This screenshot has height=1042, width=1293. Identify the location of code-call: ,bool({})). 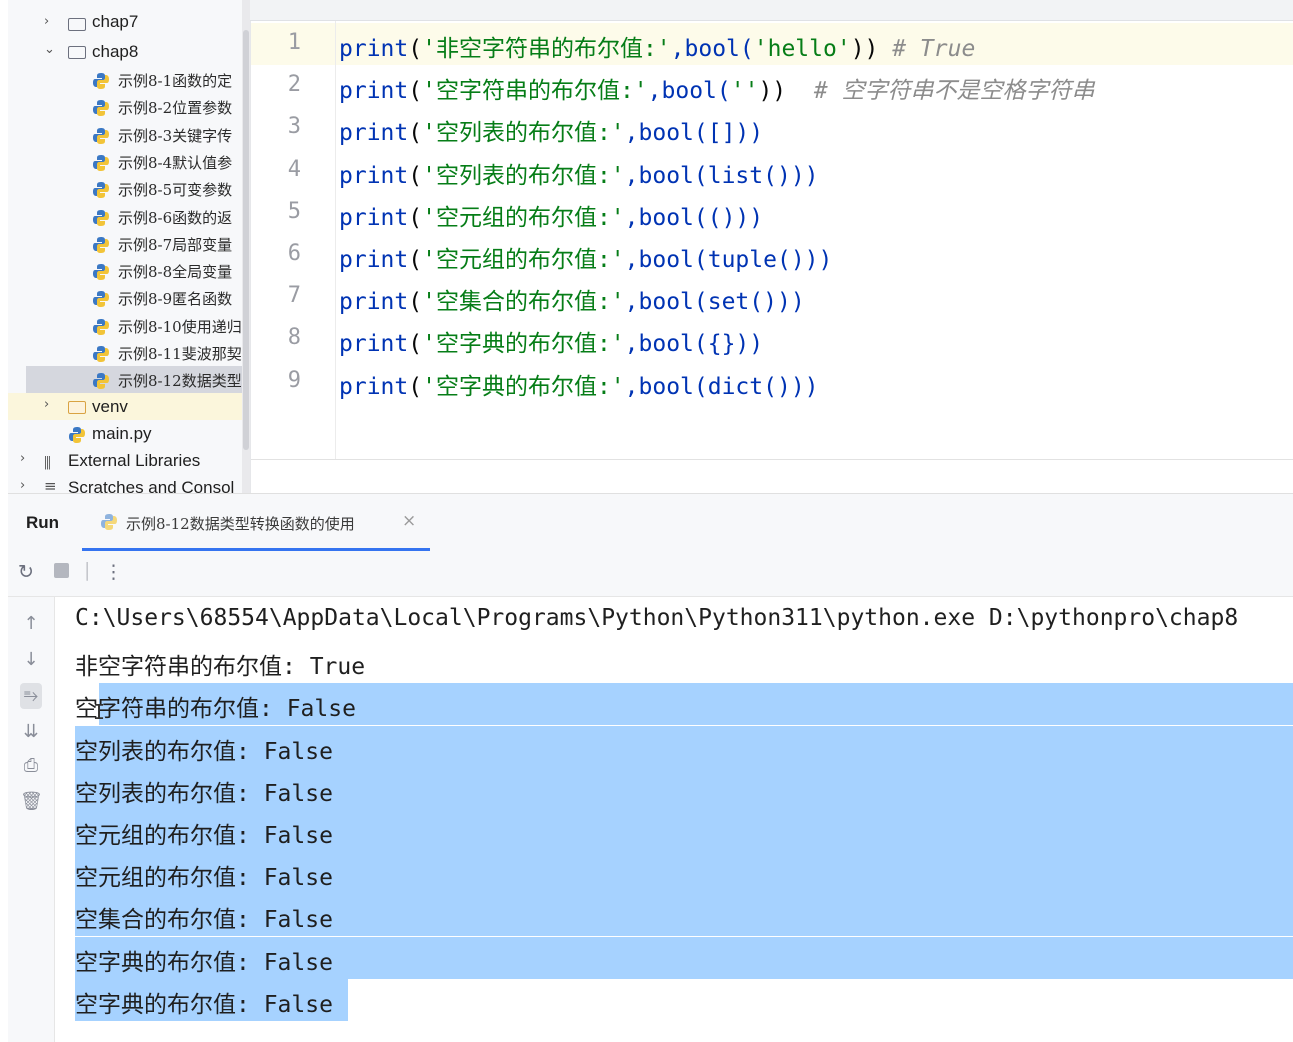
(694, 344).